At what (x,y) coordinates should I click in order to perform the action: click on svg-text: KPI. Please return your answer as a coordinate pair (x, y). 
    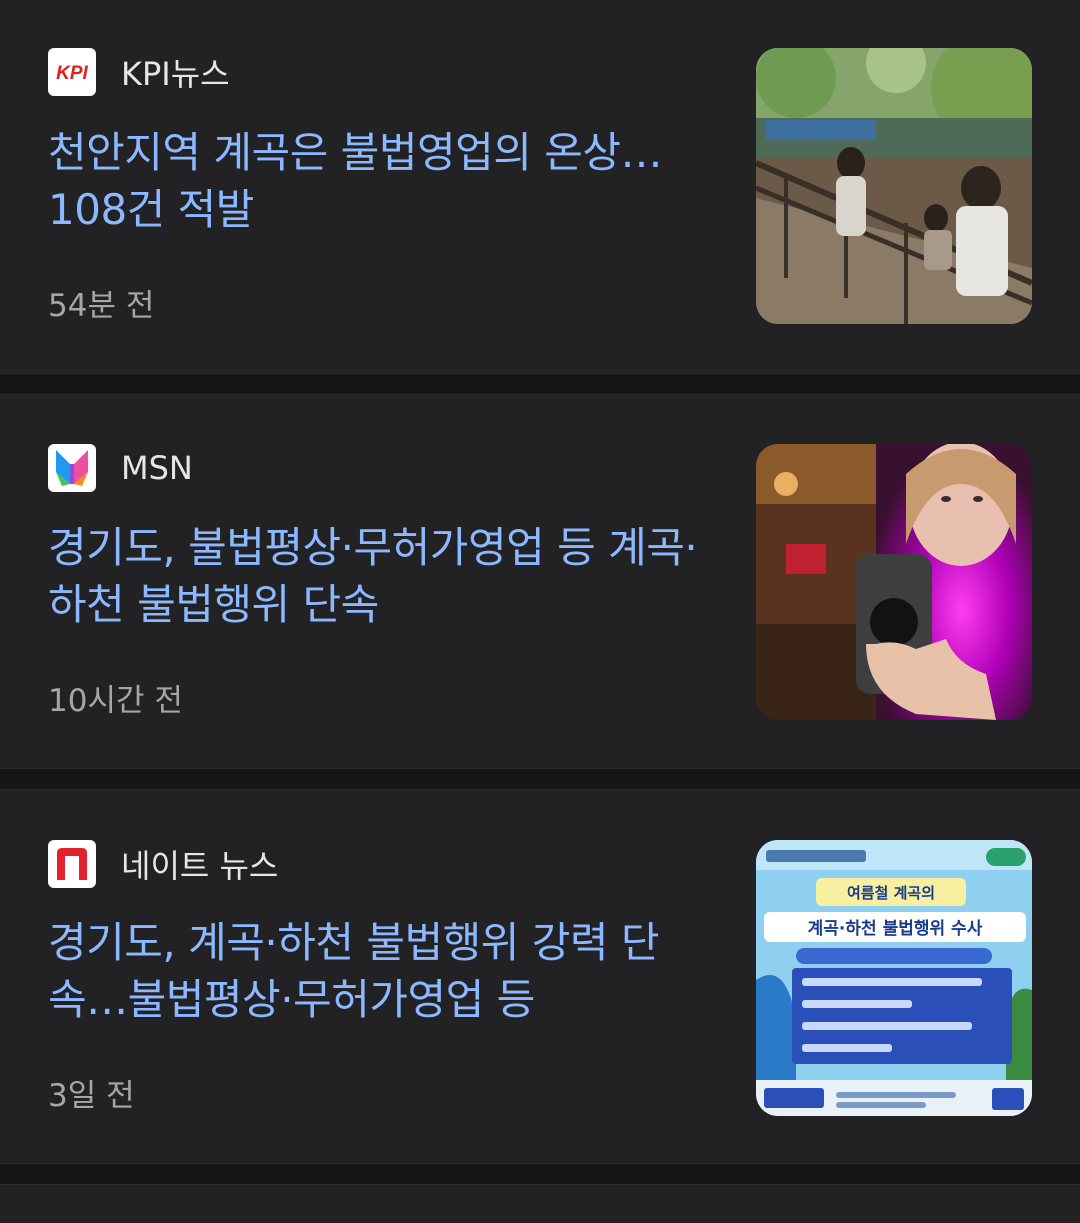
    Looking at the image, I should click on (72, 73).